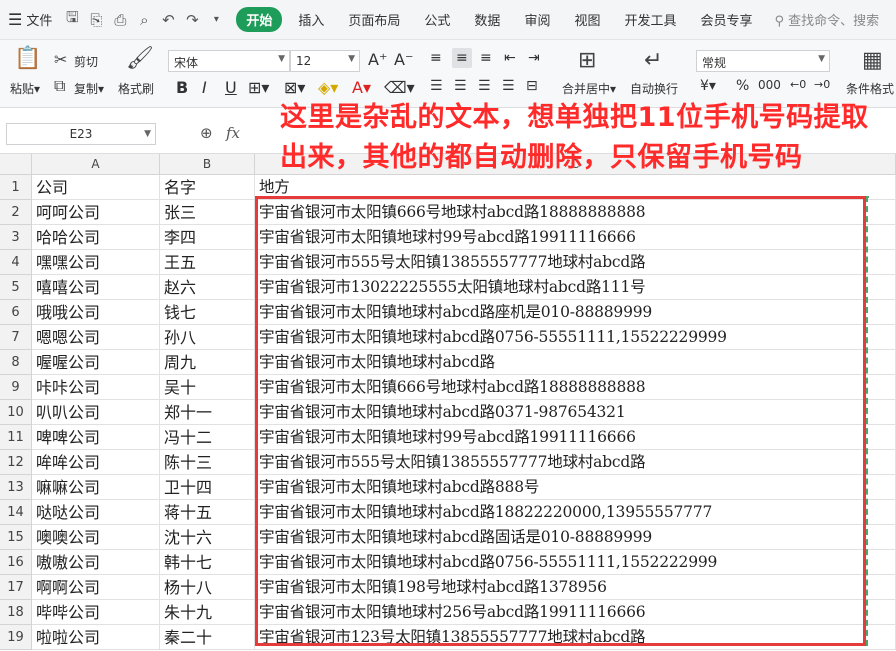 The height and width of the screenshot is (651, 896). Describe the element at coordinates (207, 587) in the screenshot. I see `cell-name: 杨十八` at that location.